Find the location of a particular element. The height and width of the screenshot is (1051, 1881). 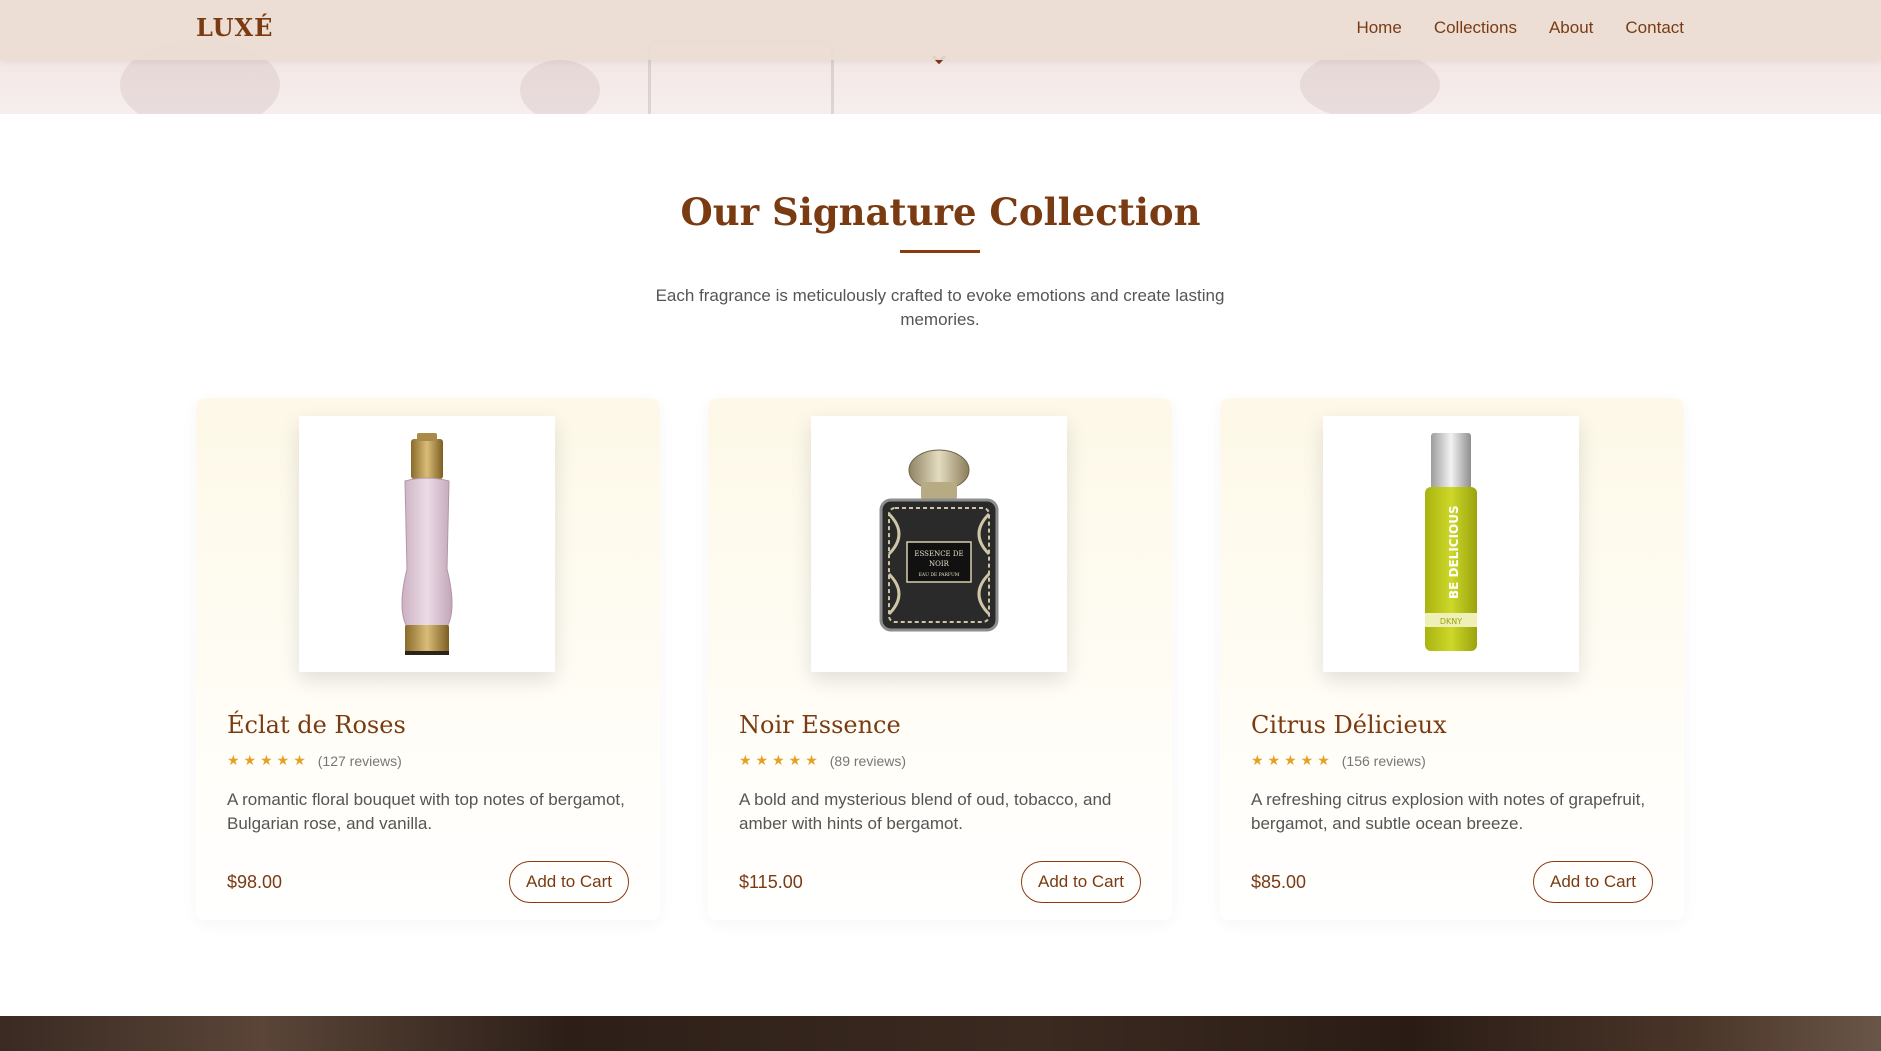

product-name: Éclat de Roses is located at coordinates (316, 725).